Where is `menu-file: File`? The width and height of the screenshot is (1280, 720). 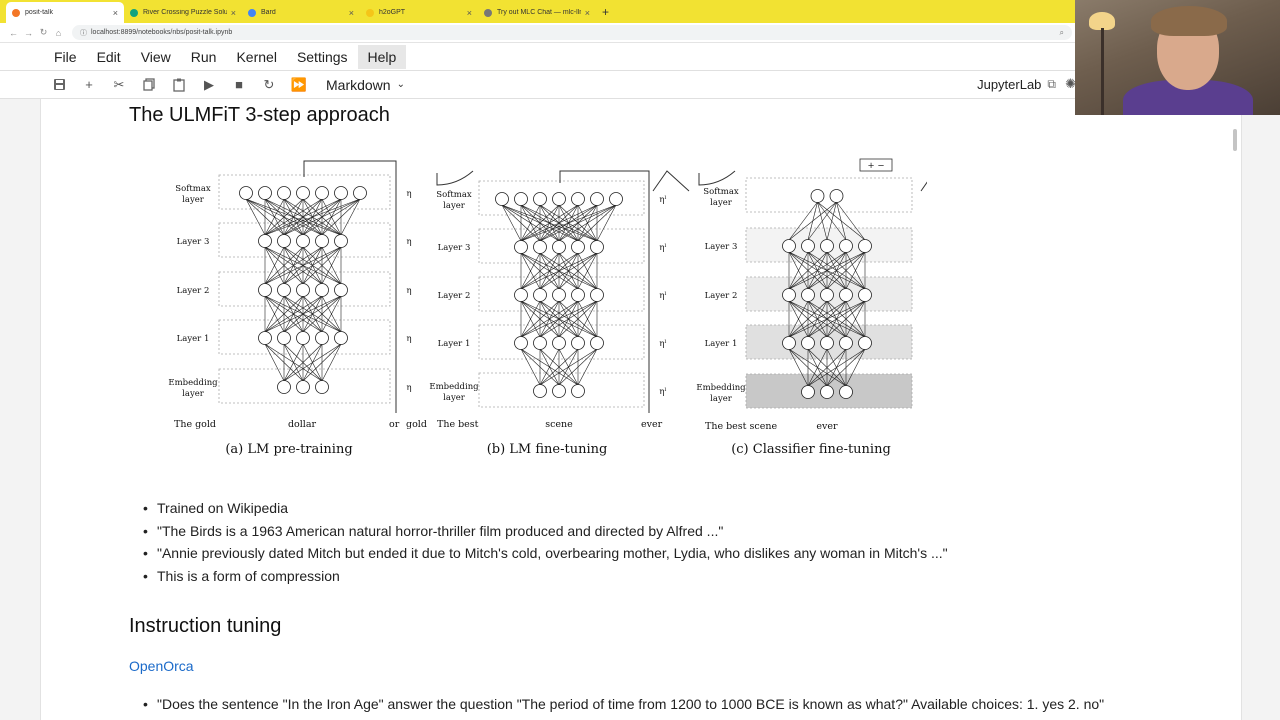
menu-file: File is located at coordinates (65, 57).